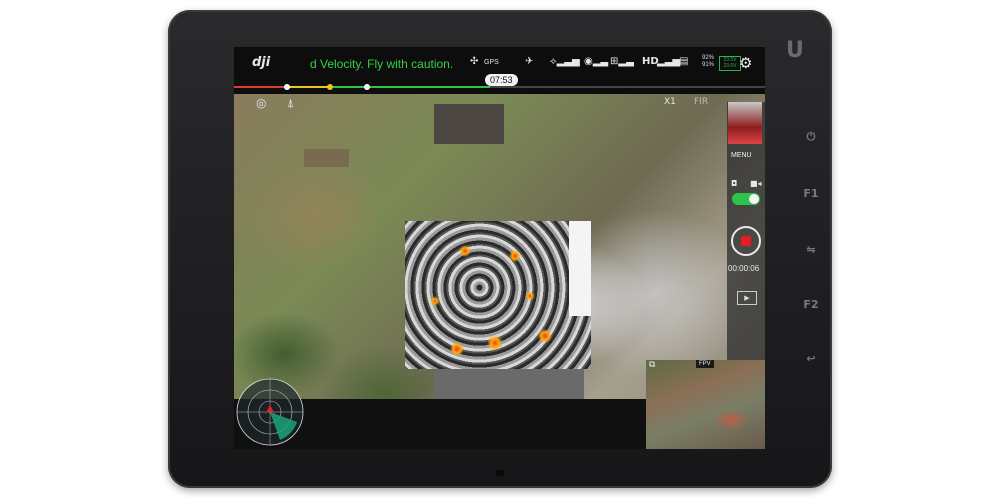 This screenshot has height=497, width=1000. I want to click on photo-video-toggle, so click(746, 199).